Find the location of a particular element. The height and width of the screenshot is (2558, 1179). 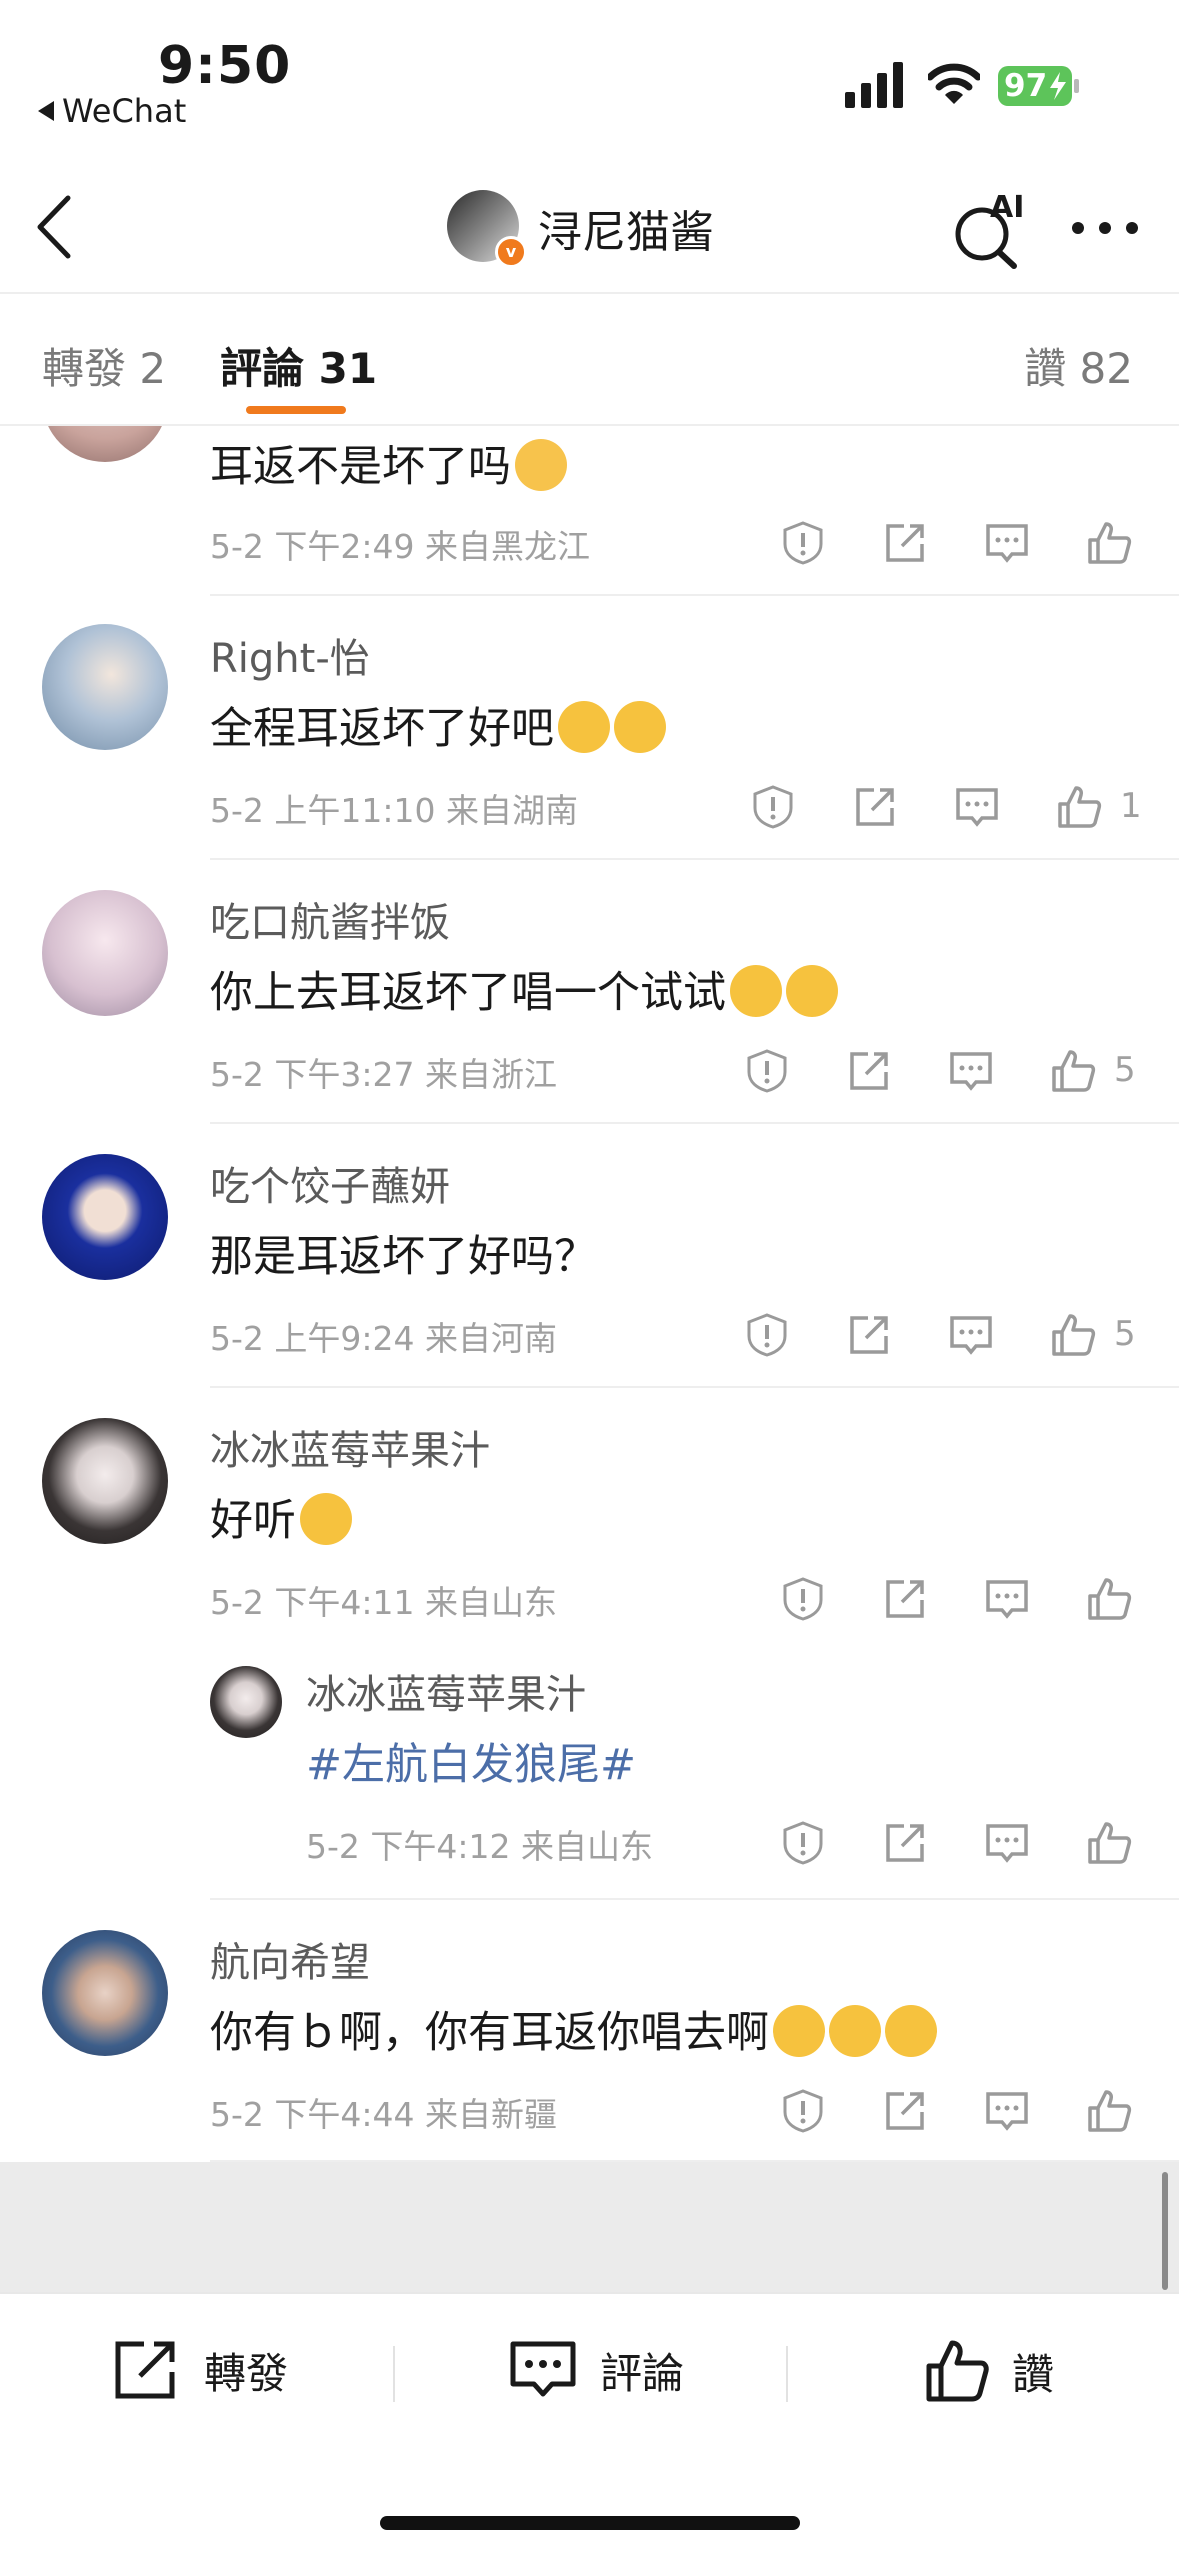

comment-text: 耳返不是坏了吗 is located at coordinates (388, 463).